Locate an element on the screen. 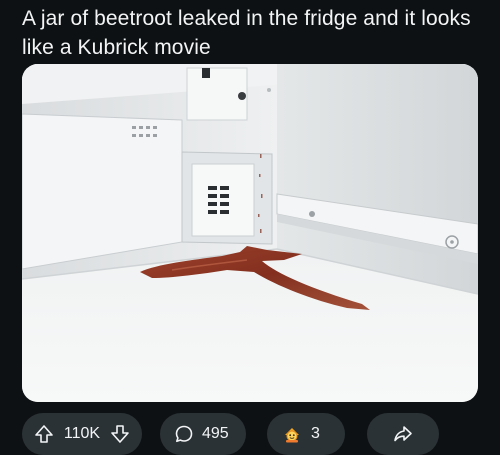 The image size is (500, 455). post-action-bar: 110K 495 3 is located at coordinates (257, 434).